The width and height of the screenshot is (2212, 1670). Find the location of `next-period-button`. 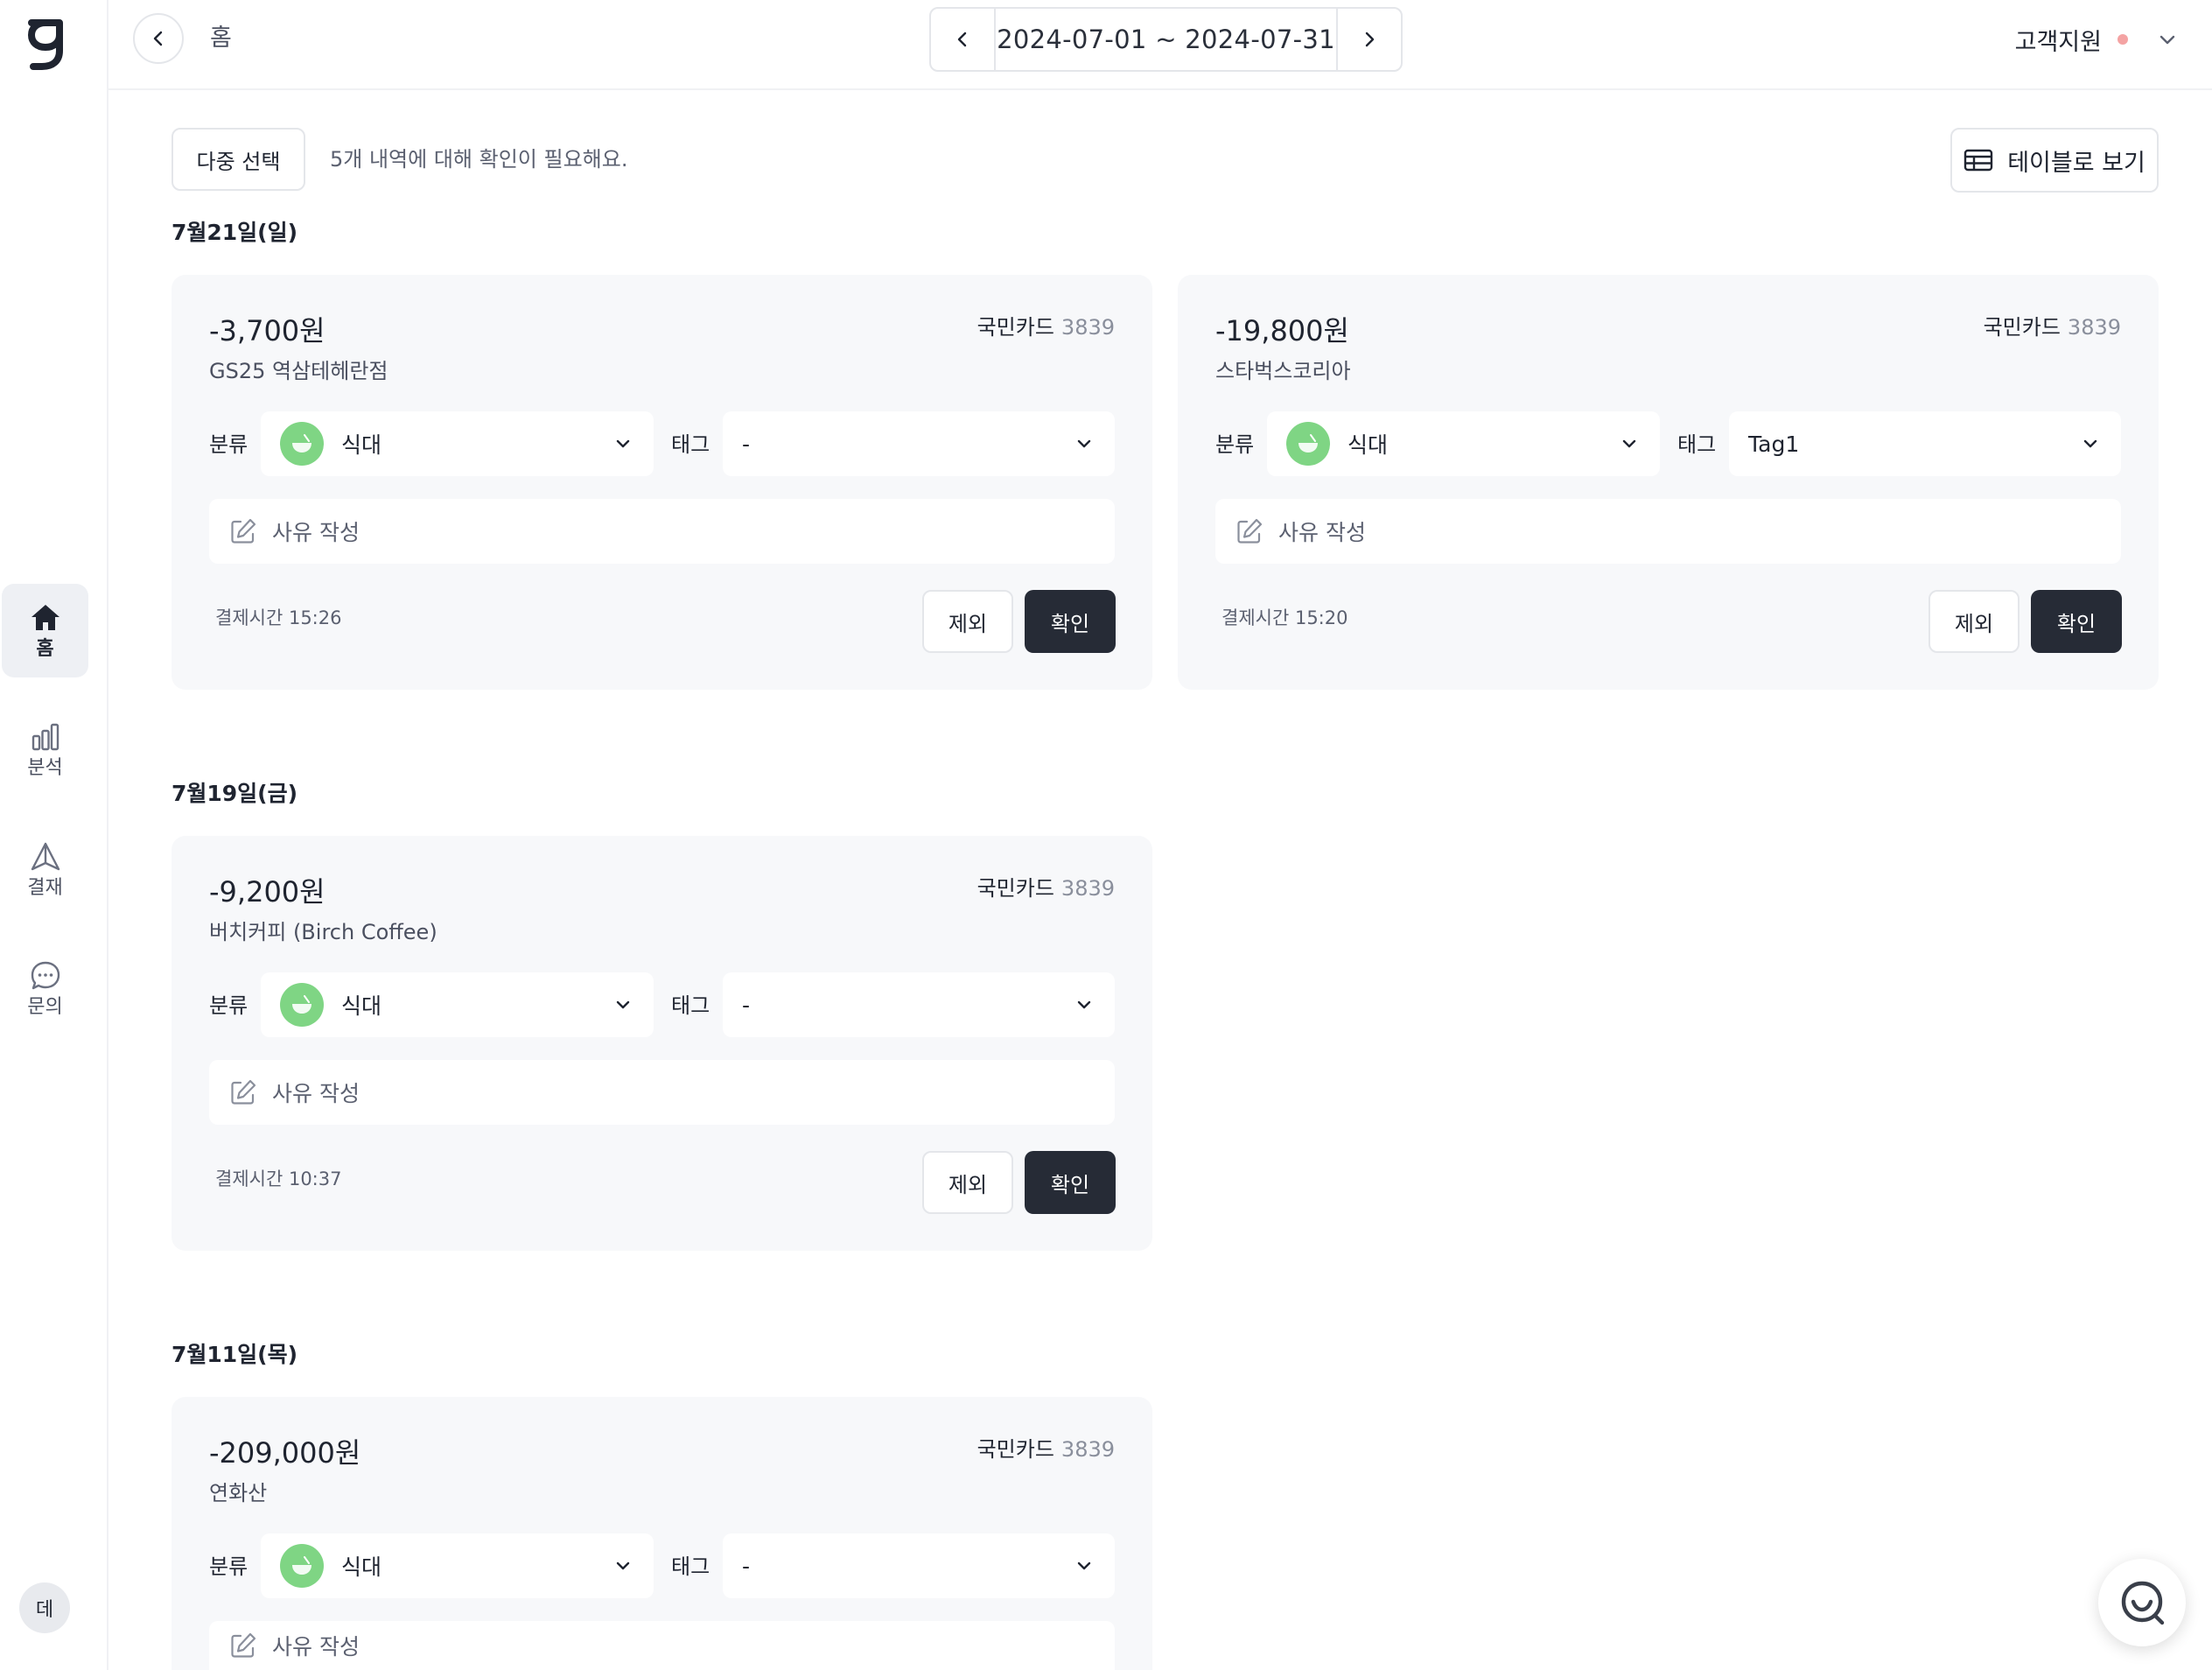

next-period-button is located at coordinates (1368, 39).